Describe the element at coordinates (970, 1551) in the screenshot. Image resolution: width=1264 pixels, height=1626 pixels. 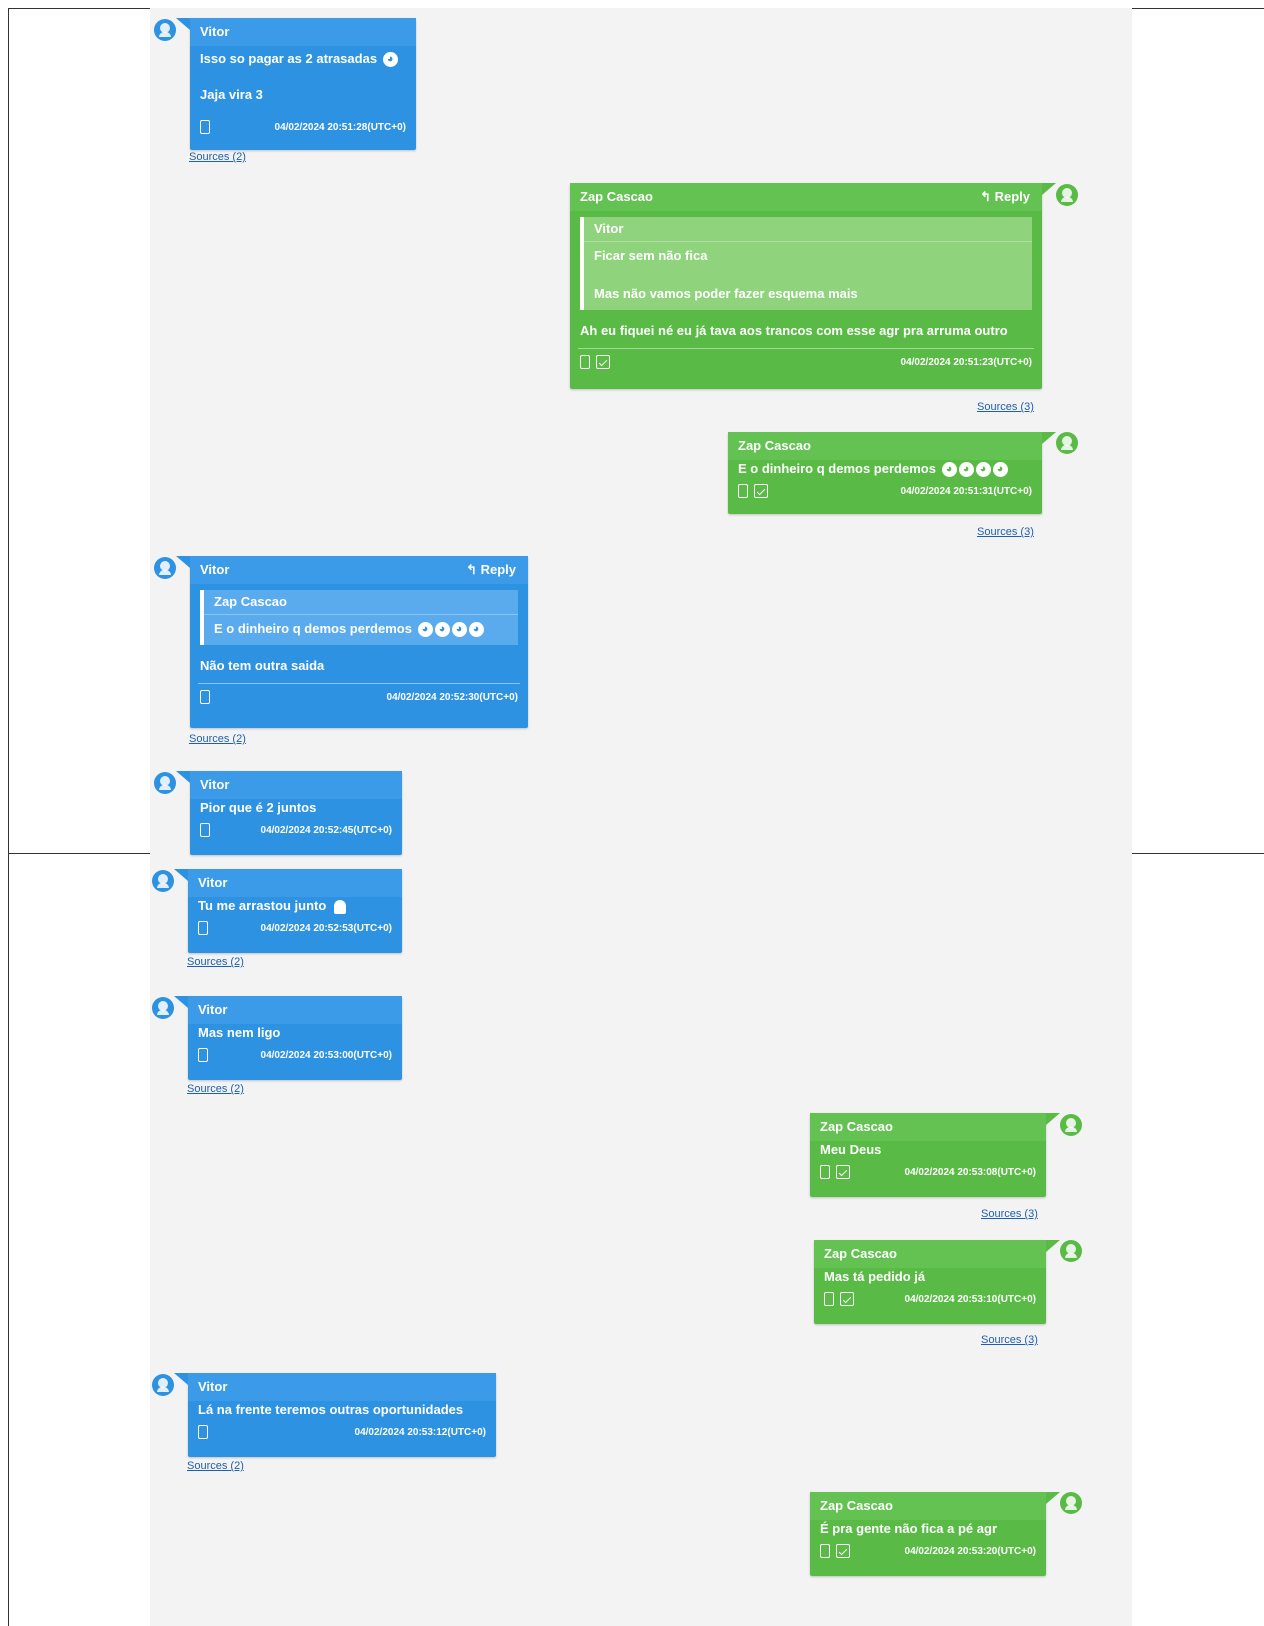
I see `message-timestamp: 04/02/2024 20:53:20(UTC+0)` at that location.